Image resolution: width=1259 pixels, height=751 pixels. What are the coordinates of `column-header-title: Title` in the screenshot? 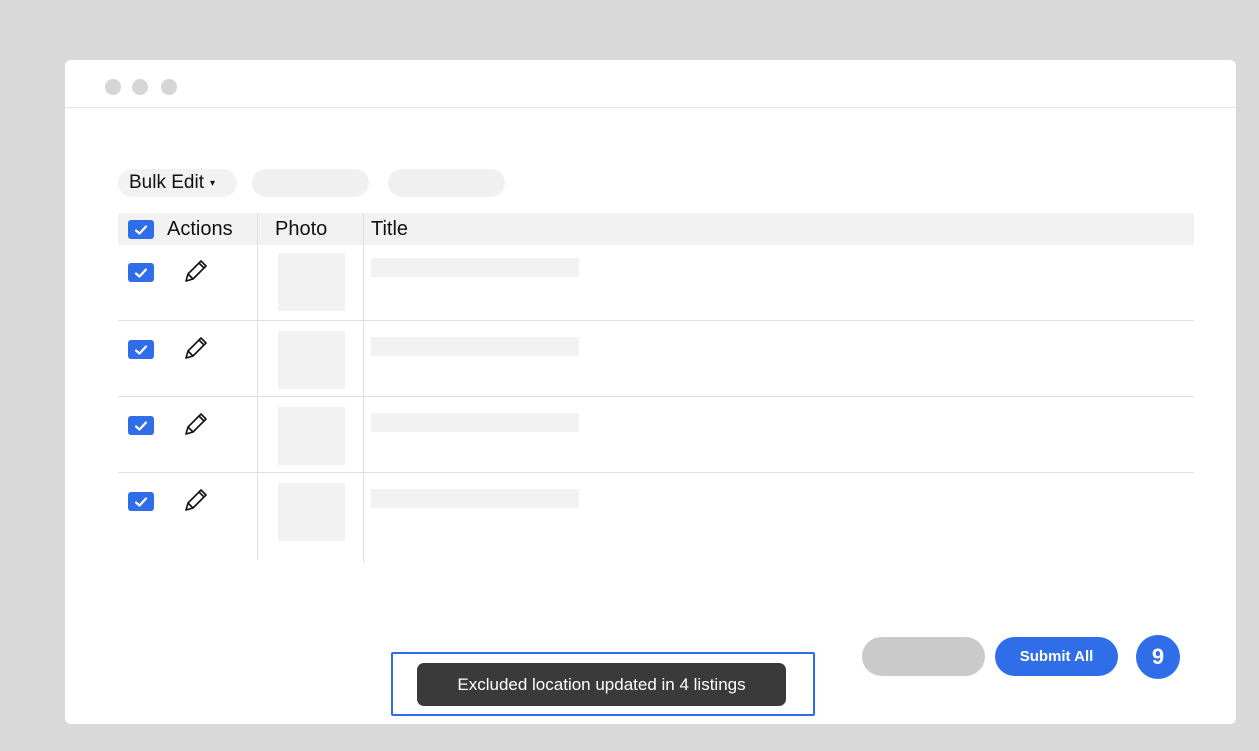 It's located at (390, 229).